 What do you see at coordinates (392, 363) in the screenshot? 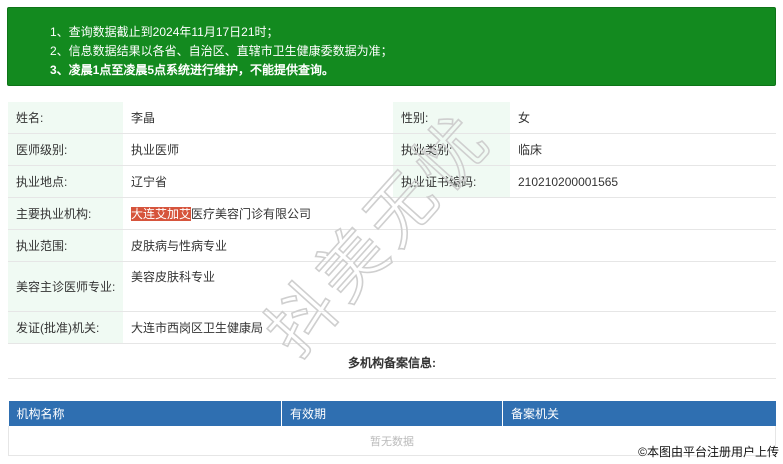
I see `multi-org-title: 多机构备案信息:` at bounding box center [392, 363].